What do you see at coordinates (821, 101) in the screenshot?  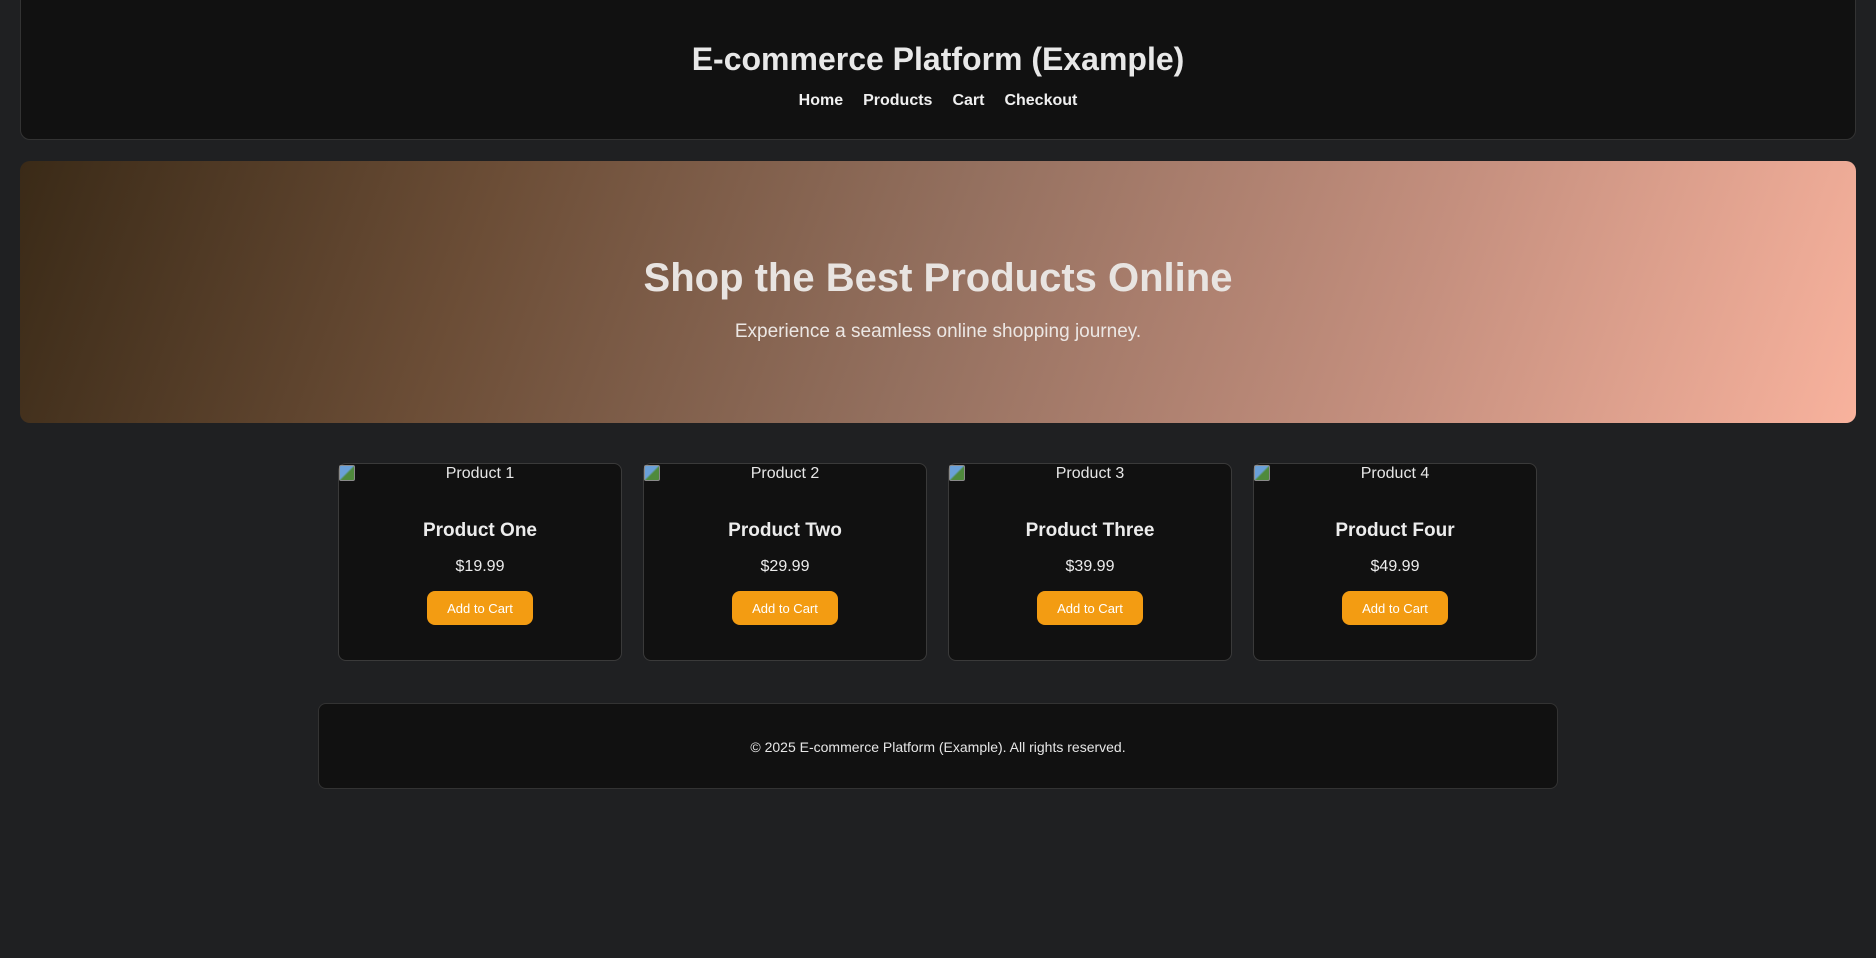 I see `nav-link-home: Home` at bounding box center [821, 101].